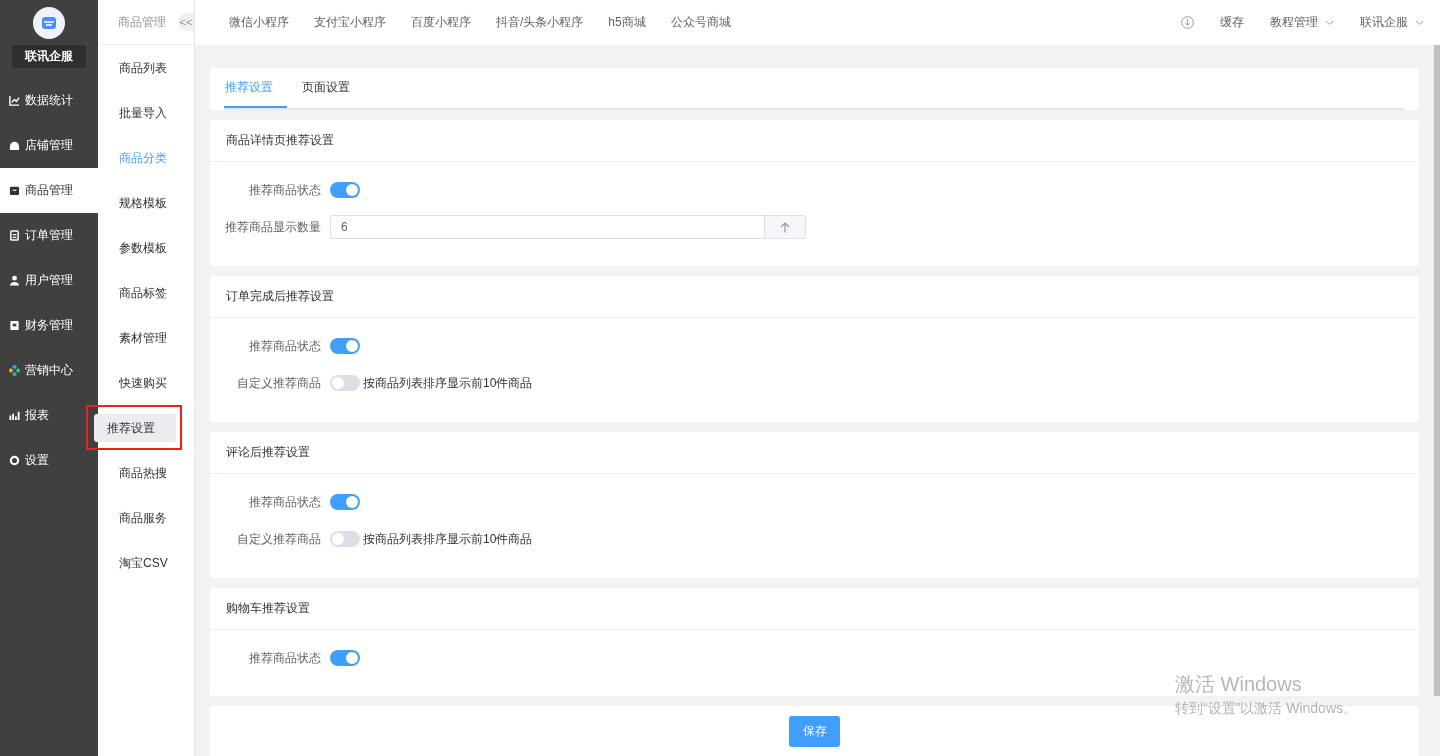 The image size is (1440, 756). Describe the element at coordinates (14, 415) in the screenshot. I see `bar-chart-icon` at that location.